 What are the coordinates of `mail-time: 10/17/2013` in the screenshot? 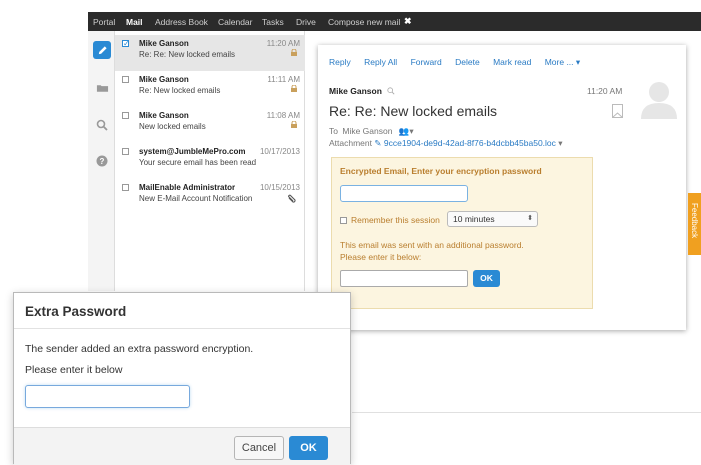 It's located at (279, 151).